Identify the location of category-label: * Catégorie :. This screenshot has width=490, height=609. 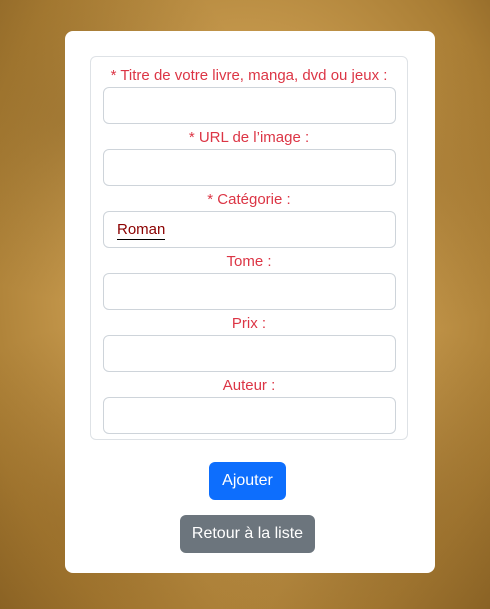
(249, 199).